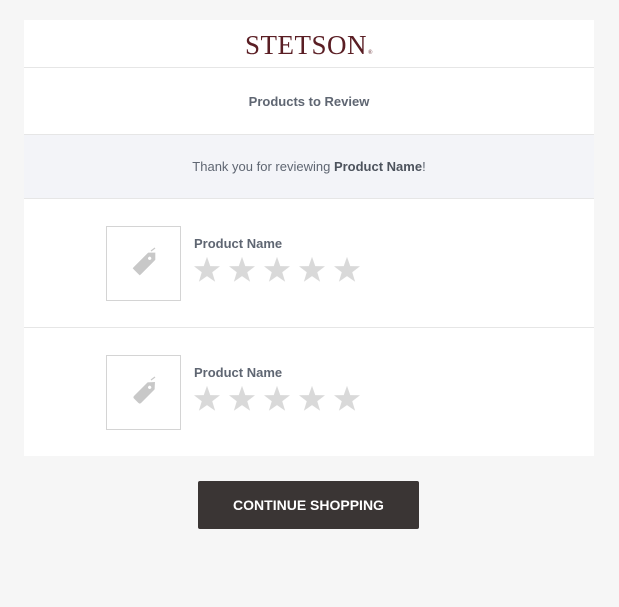 Image resolution: width=619 pixels, height=607 pixels. Describe the element at coordinates (309, 101) in the screenshot. I see `section-title: Products to Review` at that location.